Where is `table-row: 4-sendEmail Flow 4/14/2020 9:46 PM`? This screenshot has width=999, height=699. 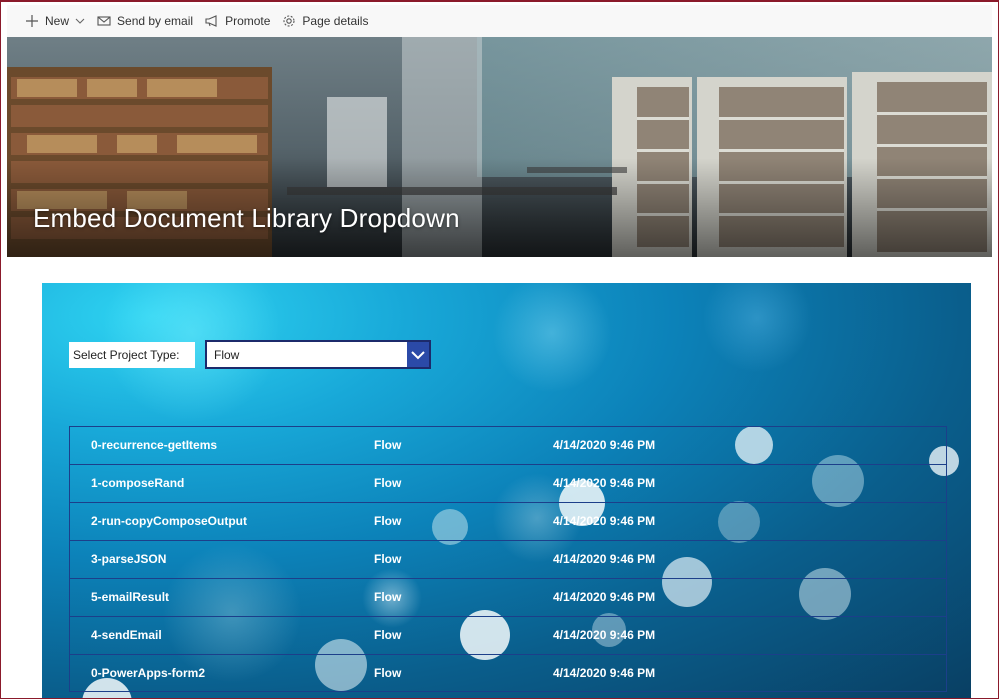 table-row: 4-sendEmail Flow 4/14/2020 9:46 PM is located at coordinates (508, 635).